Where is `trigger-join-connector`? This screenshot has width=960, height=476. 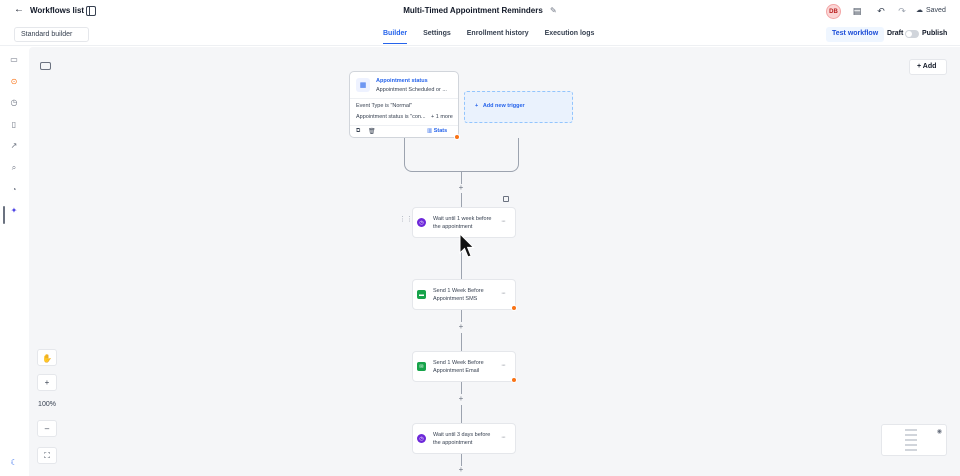 trigger-join-connector is located at coordinates (461, 155).